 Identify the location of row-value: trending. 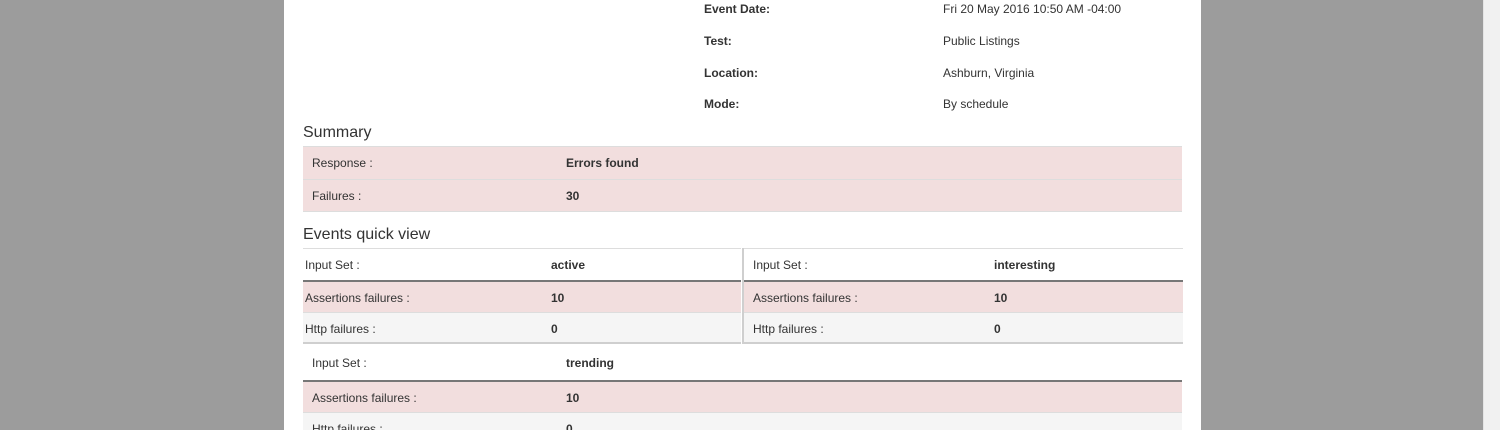
(590, 363).